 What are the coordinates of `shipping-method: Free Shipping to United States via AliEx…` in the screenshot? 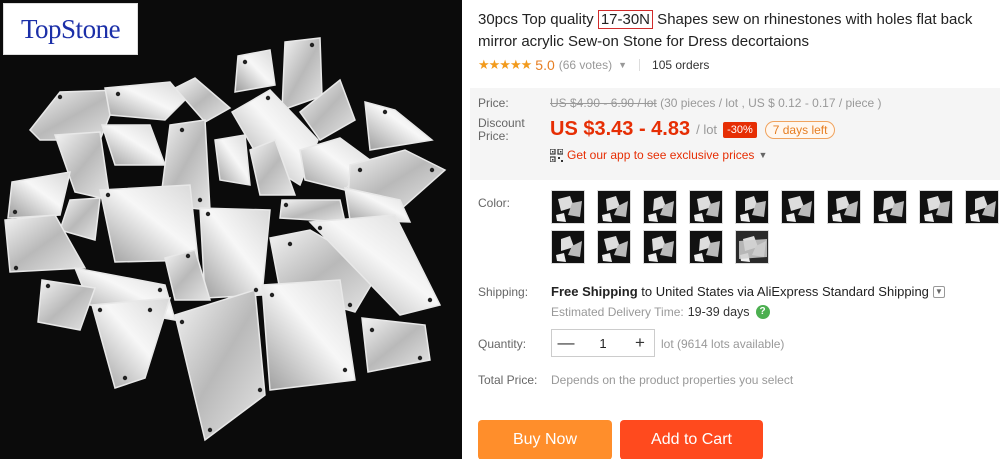 It's located at (748, 291).